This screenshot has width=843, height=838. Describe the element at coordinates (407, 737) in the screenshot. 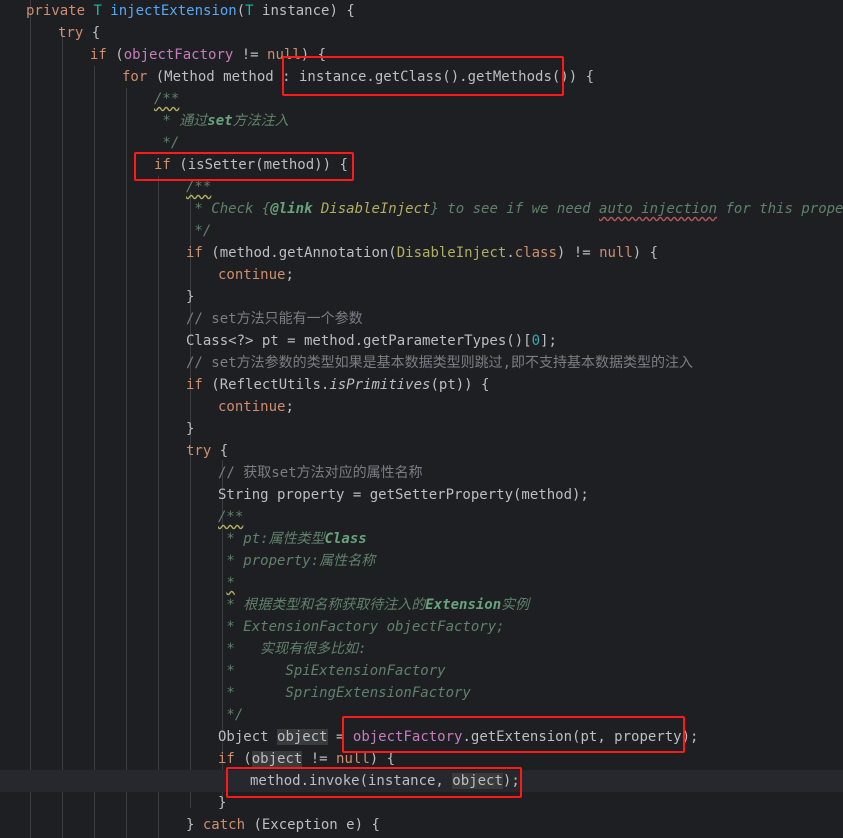

I see `code-token: objectFactory` at that location.